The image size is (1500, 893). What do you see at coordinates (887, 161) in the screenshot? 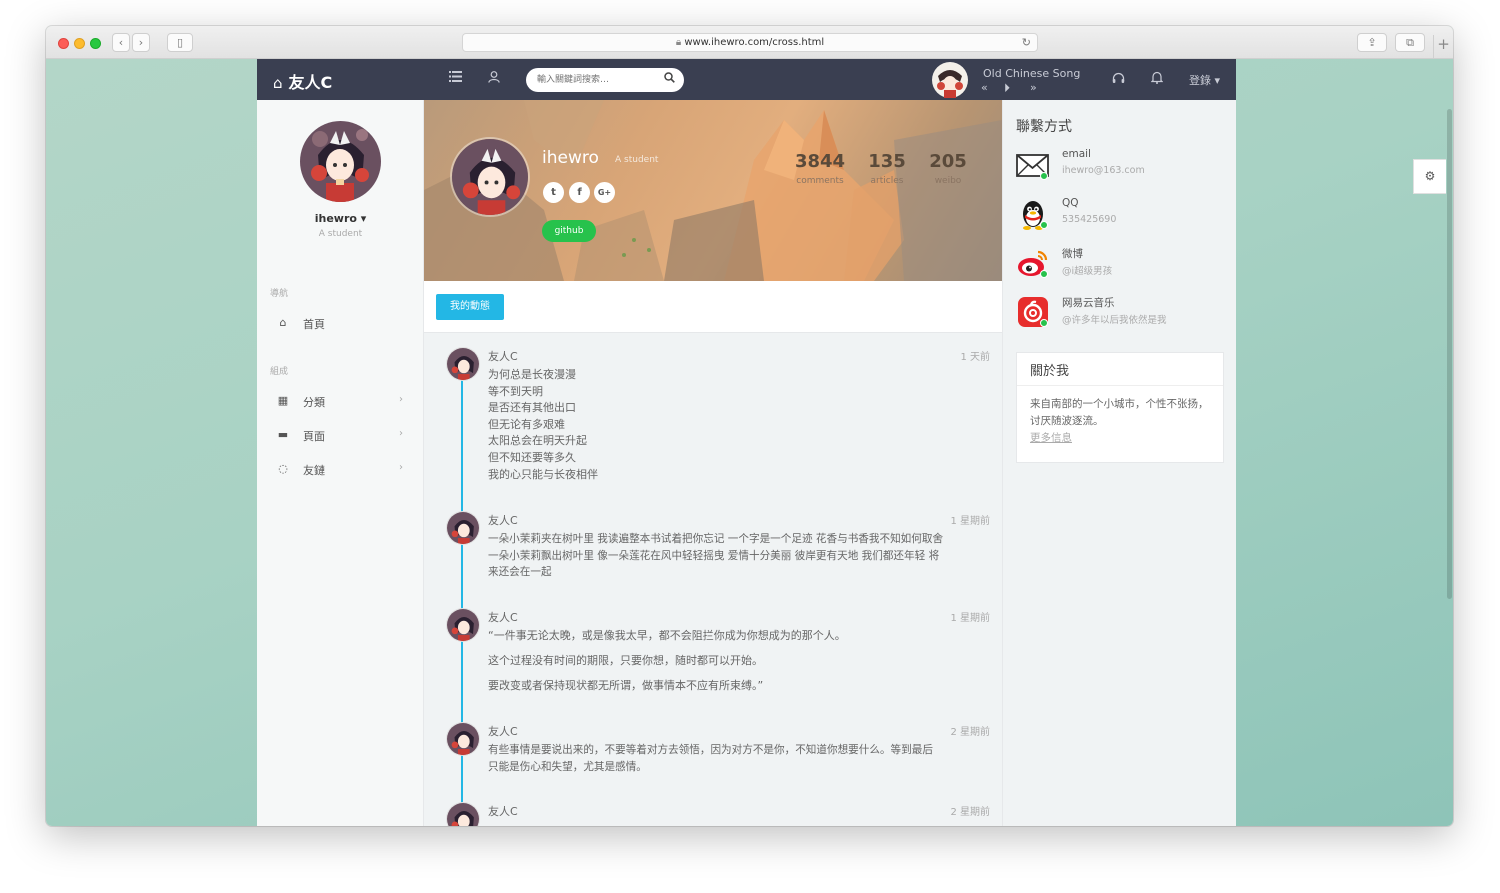
I see `stat-articles-count: 135` at bounding box center [887, 161].